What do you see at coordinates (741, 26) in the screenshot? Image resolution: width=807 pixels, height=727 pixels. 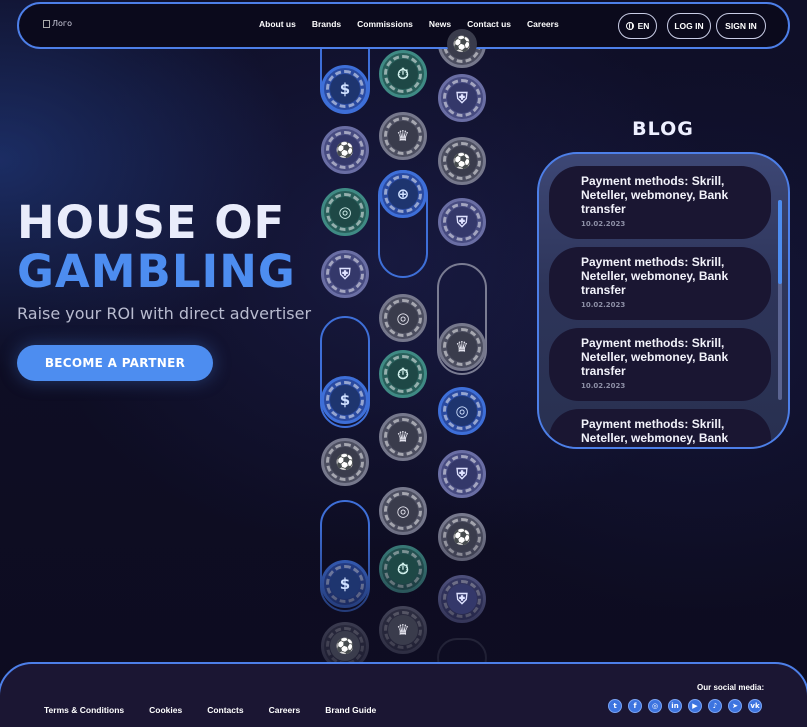 I see `signin-button: SIGN IN` at bounding box center [741, 26].